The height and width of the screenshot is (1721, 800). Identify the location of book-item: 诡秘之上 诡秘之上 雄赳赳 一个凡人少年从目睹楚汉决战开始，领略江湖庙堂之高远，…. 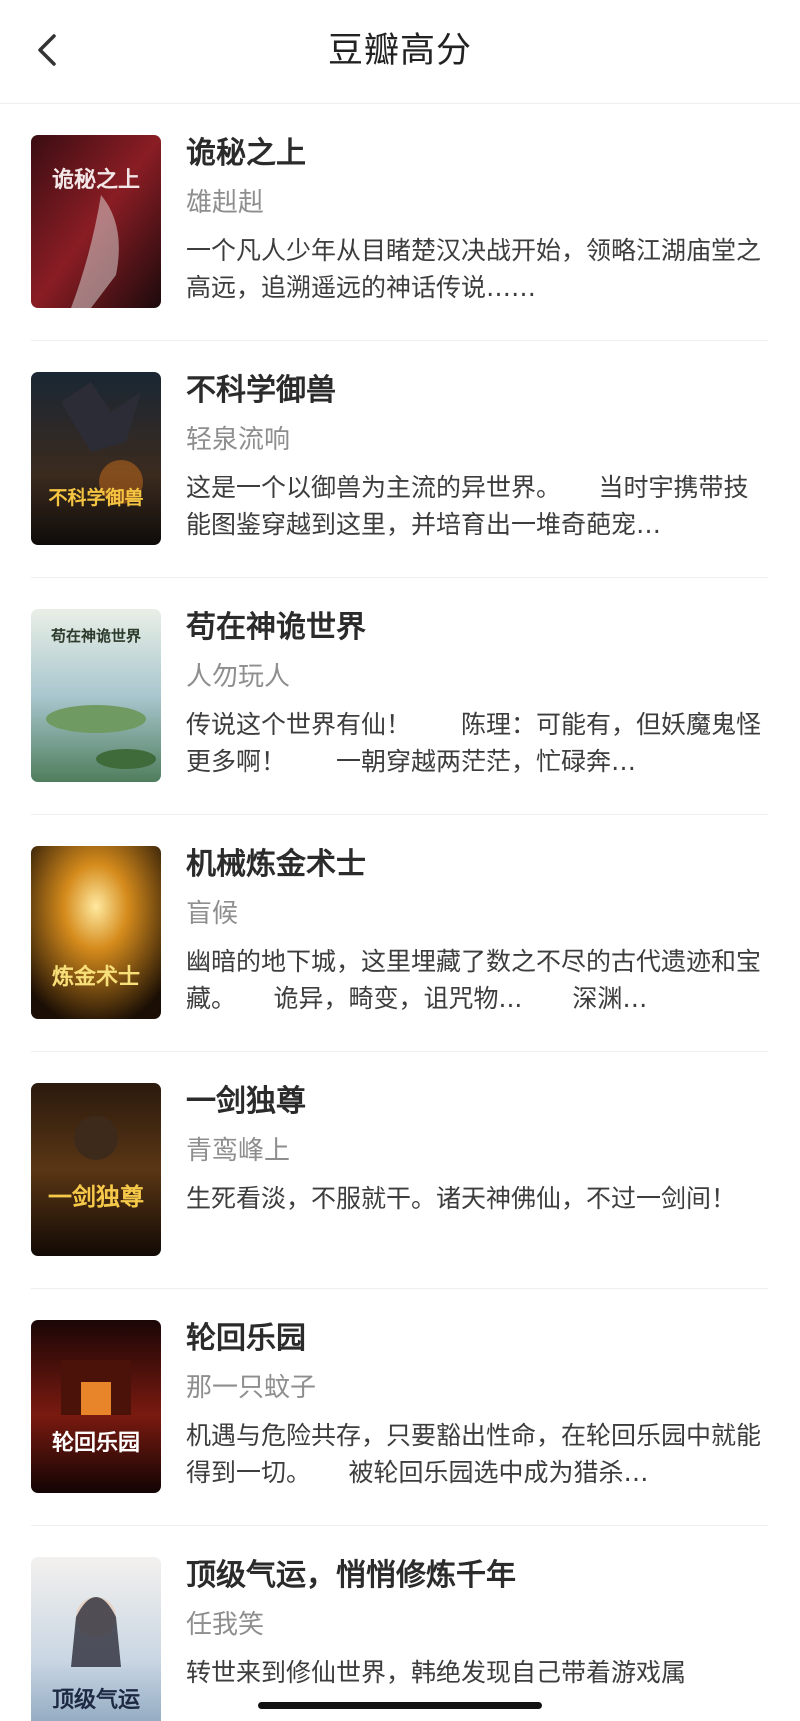
(400, 222).